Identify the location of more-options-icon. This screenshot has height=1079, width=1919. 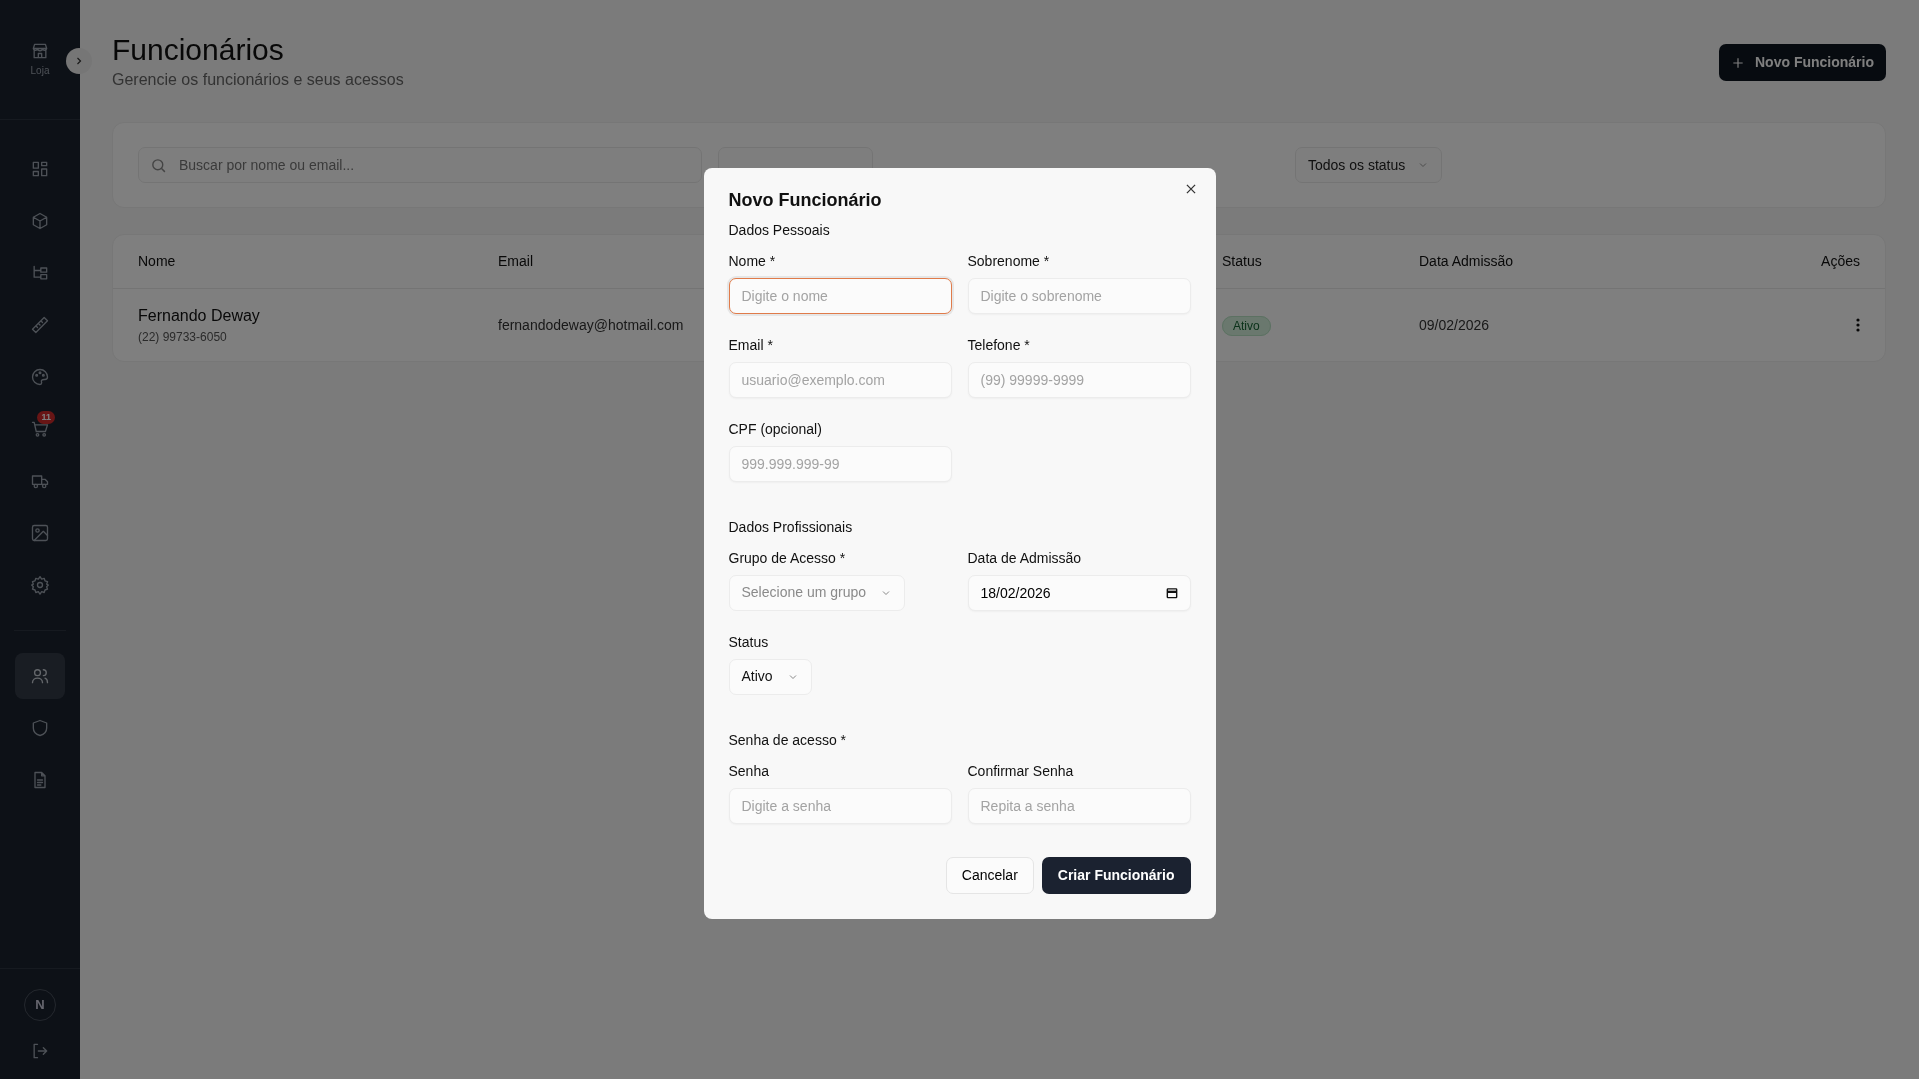
(1858, 325).